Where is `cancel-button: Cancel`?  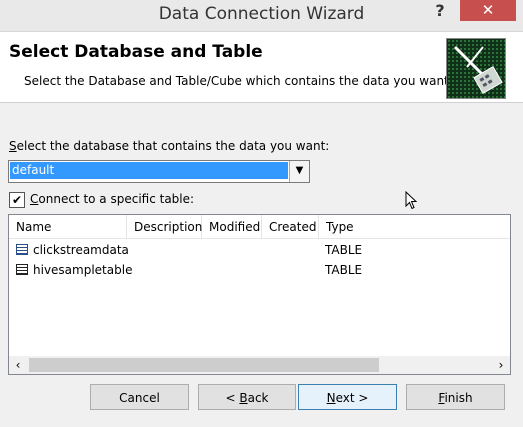 cancel-button: Cancel is located at coordinates (139, 397).